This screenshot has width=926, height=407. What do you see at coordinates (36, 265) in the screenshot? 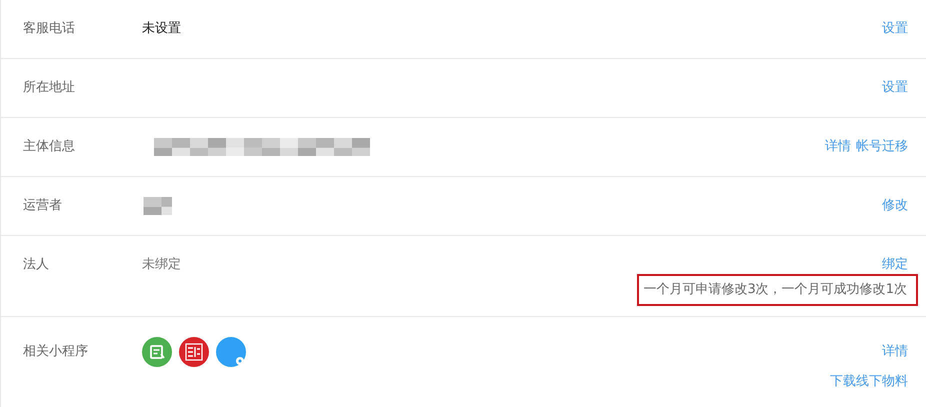
I see `field-label: 法人` at bounding box center [36, 265].